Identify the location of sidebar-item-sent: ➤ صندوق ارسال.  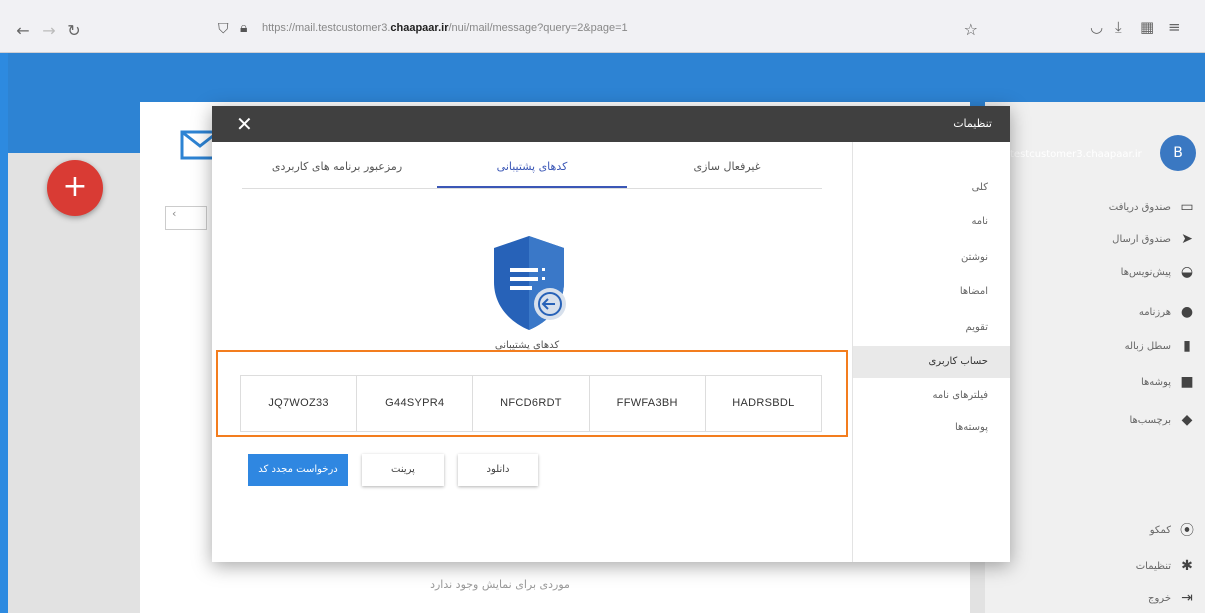
(1153, 239).